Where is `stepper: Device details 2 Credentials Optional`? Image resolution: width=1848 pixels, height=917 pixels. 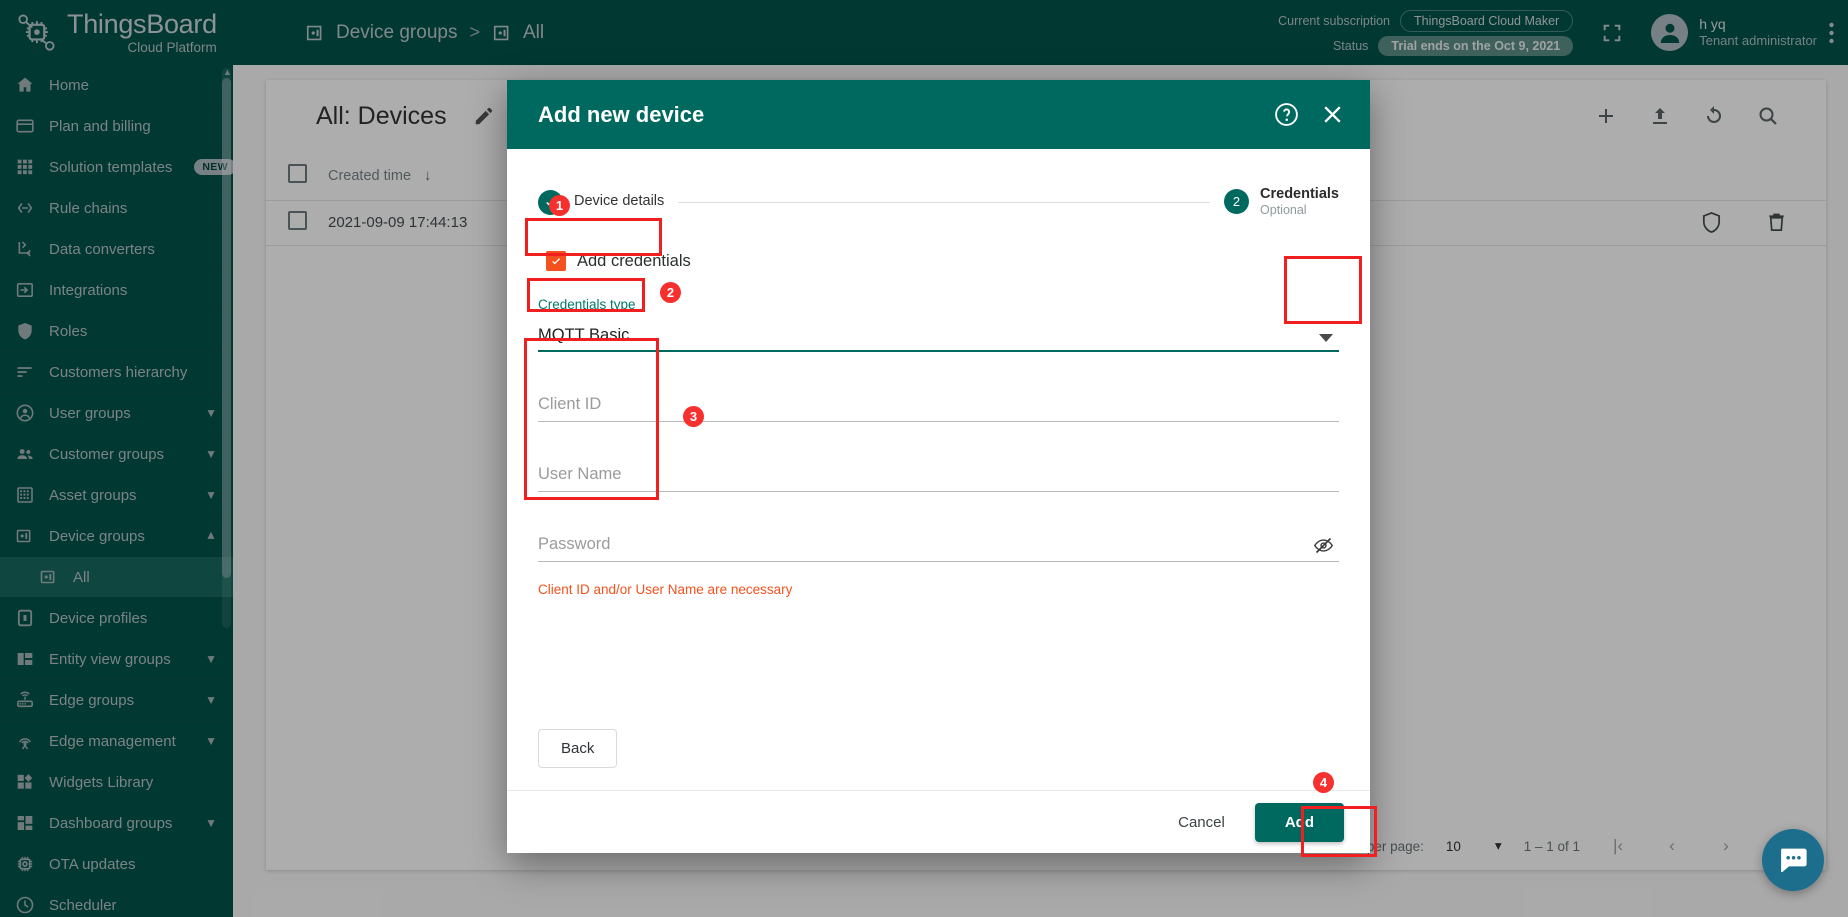 stepper: Device details 2 Credentials Optional is located at coordinates (938, 202).